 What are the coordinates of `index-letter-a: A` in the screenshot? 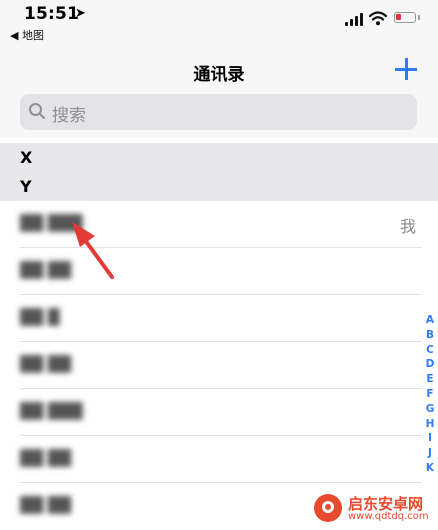 It's located at (429, 320).